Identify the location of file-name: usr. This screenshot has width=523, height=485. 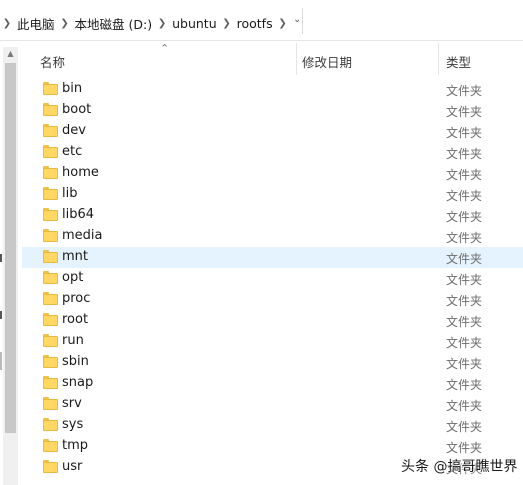
(72, 466).